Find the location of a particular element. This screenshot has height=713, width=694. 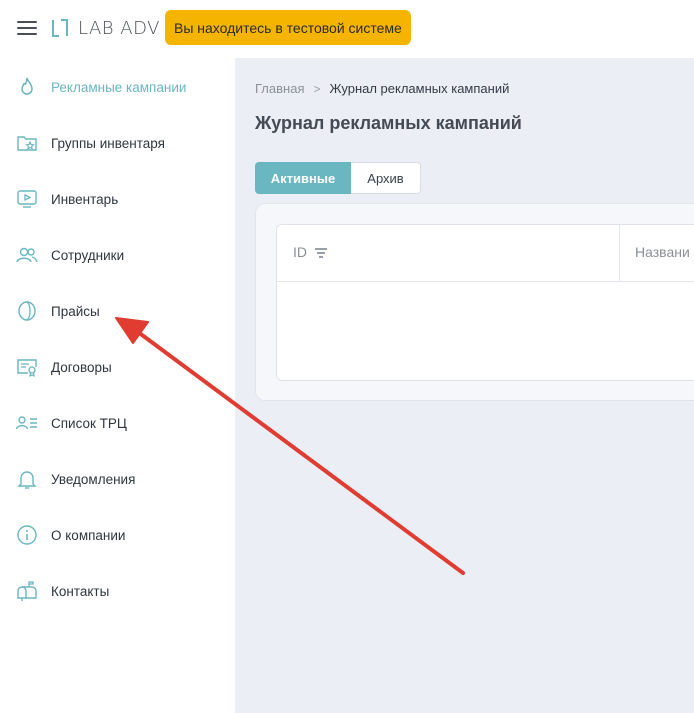

sidebar-item-label: Рекламные кампании is located at coordinates (119, 87).